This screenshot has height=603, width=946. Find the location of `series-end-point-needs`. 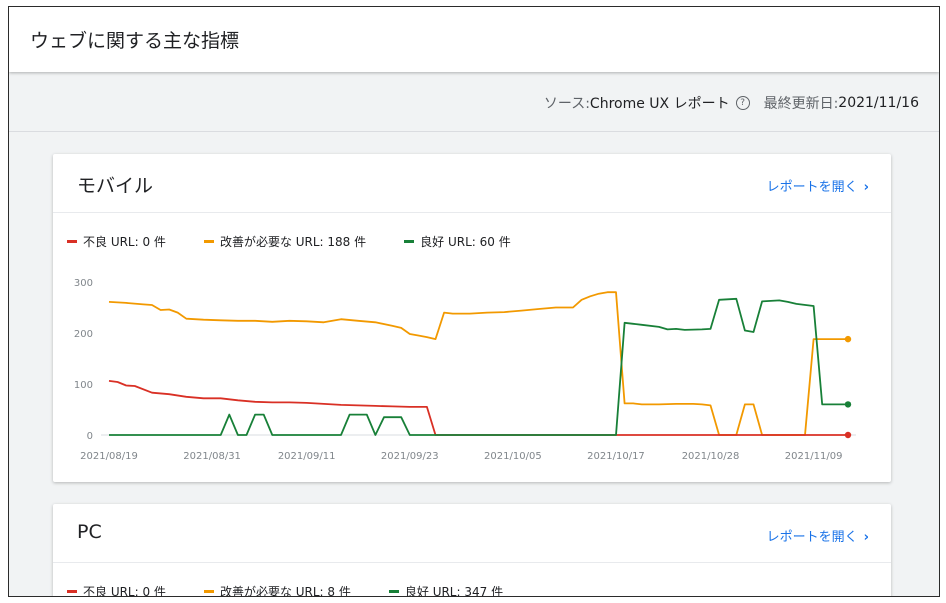

series-end-point-needs is located at coordinates (848, 339).